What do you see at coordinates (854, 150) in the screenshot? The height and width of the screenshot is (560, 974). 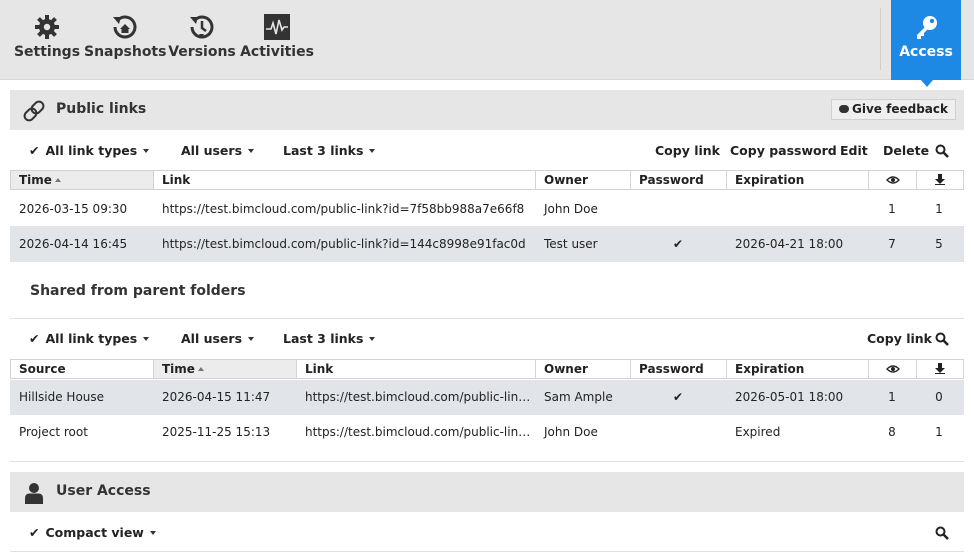 I see `edit-button: Edit` at bounding box center [854, 150].